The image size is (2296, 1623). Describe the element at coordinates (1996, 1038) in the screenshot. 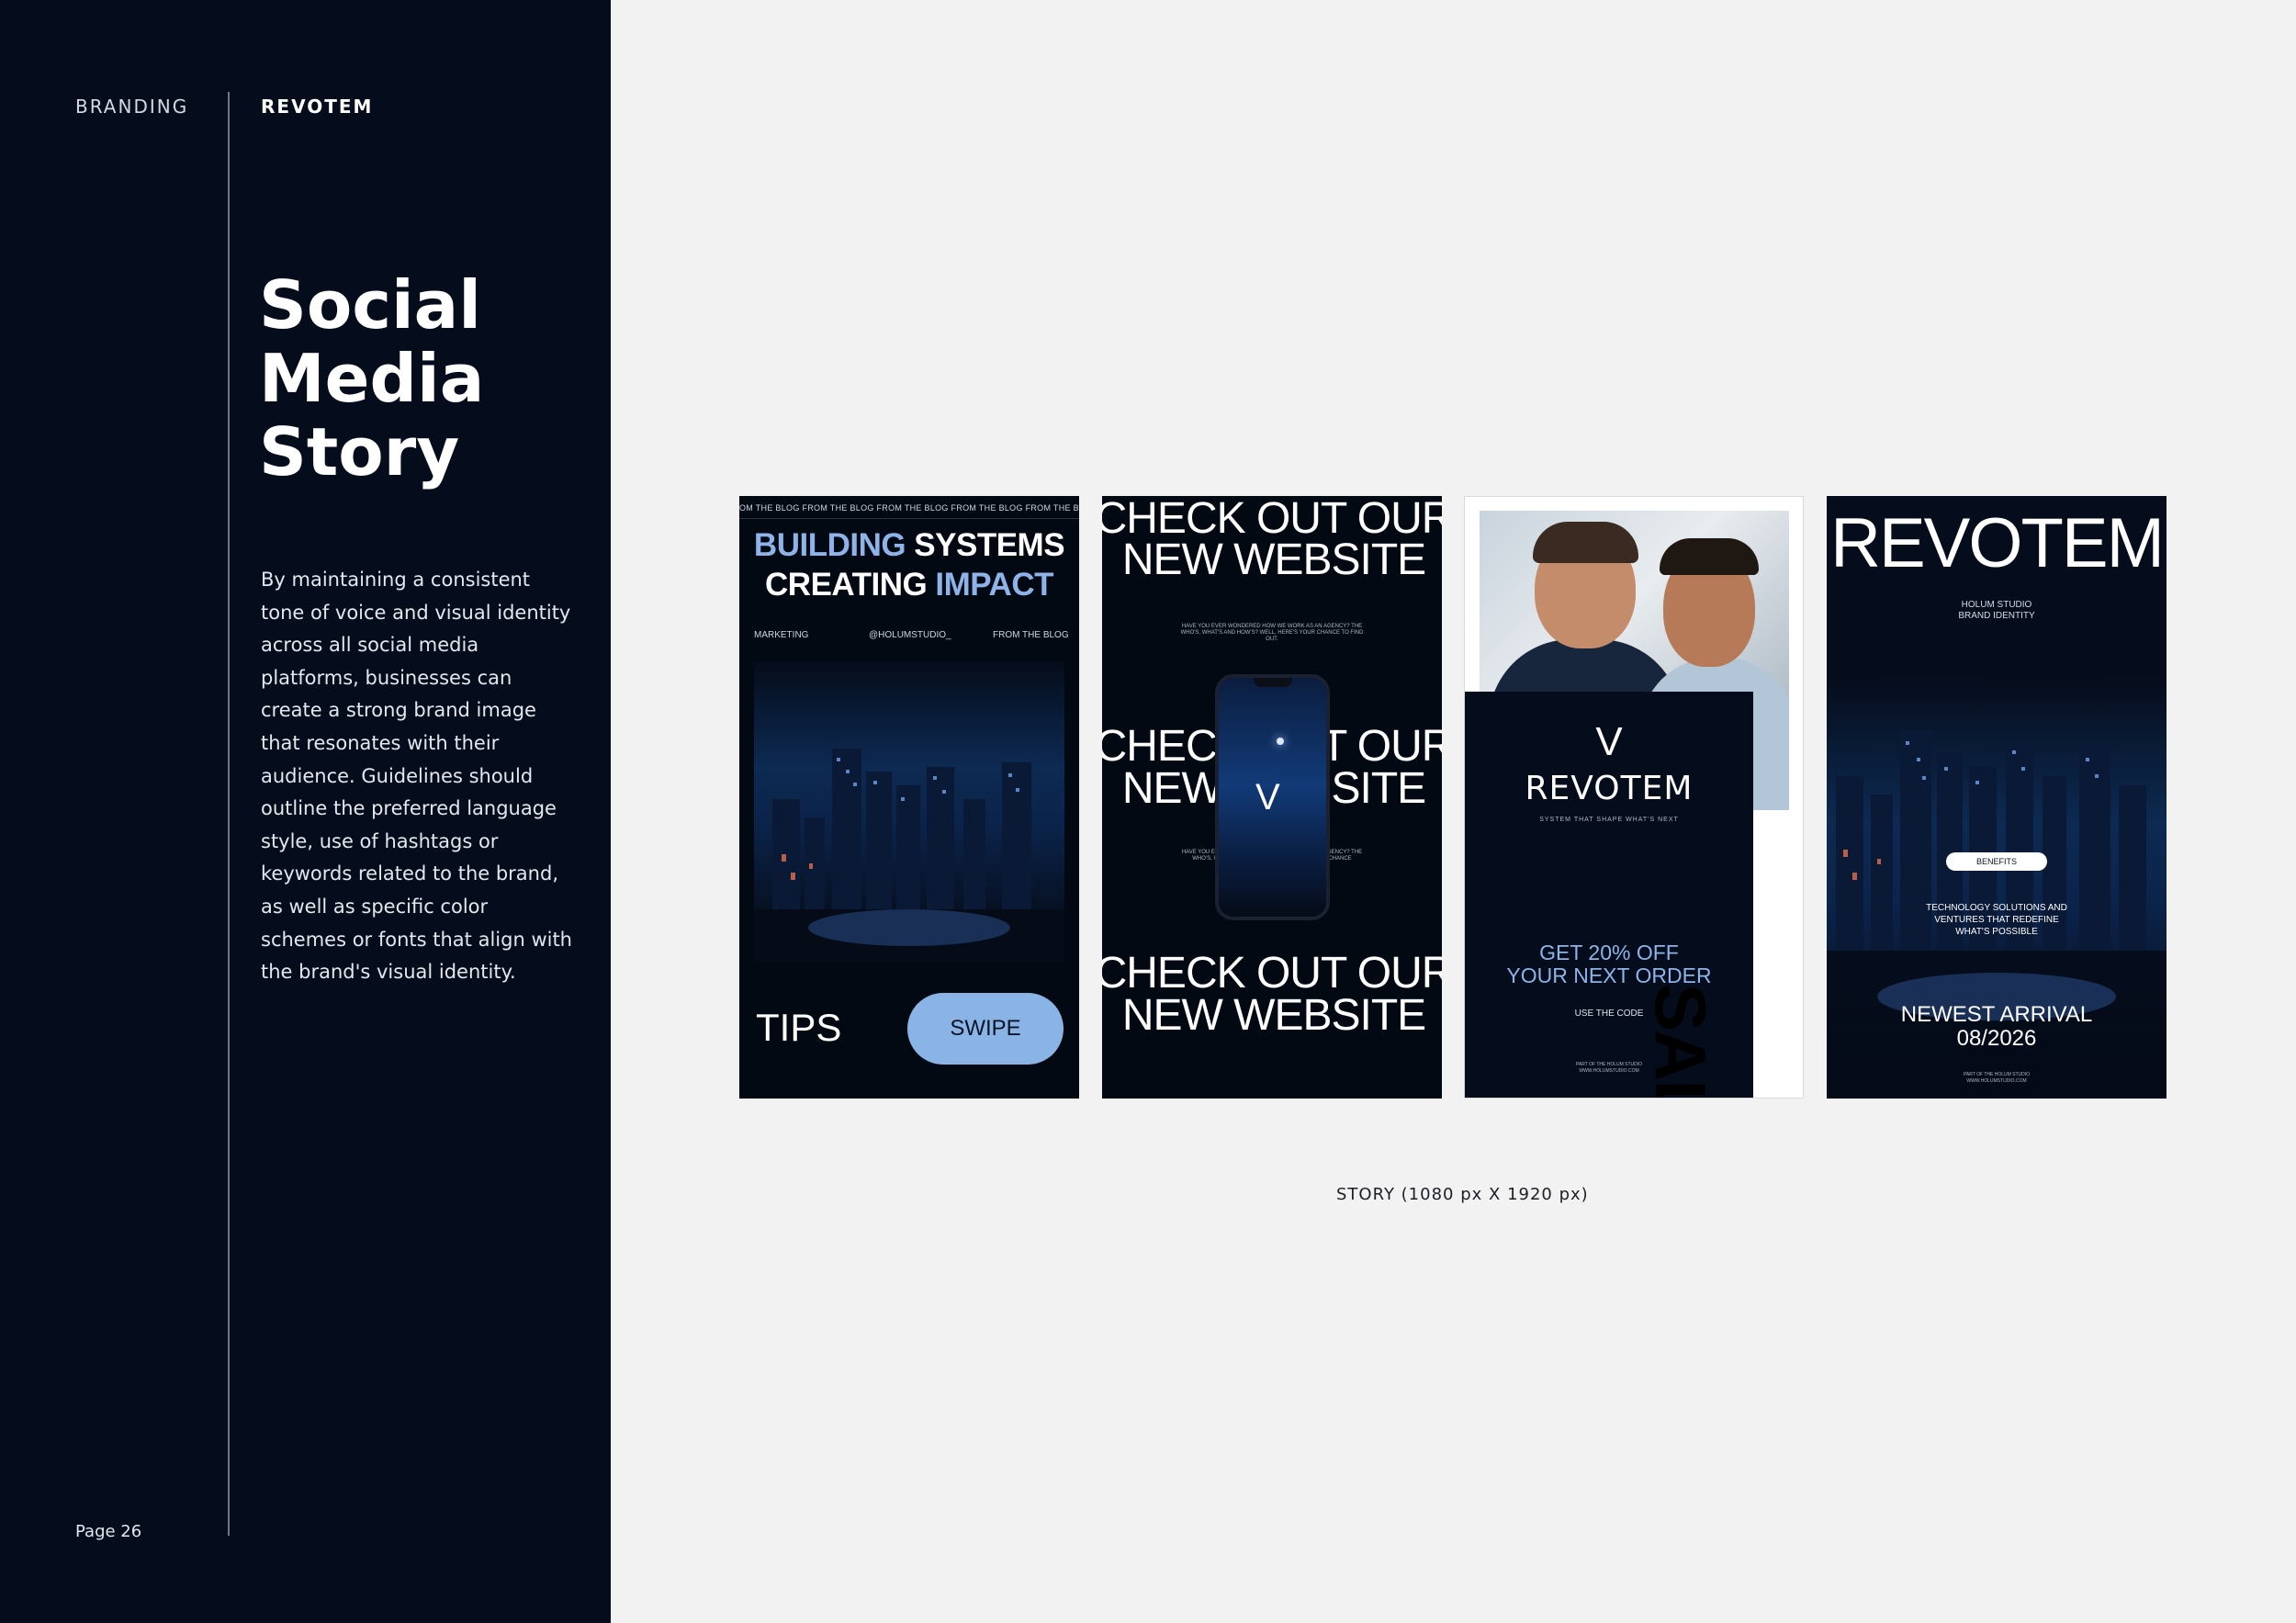

I see `arrival-date: 08/2026` at that location.